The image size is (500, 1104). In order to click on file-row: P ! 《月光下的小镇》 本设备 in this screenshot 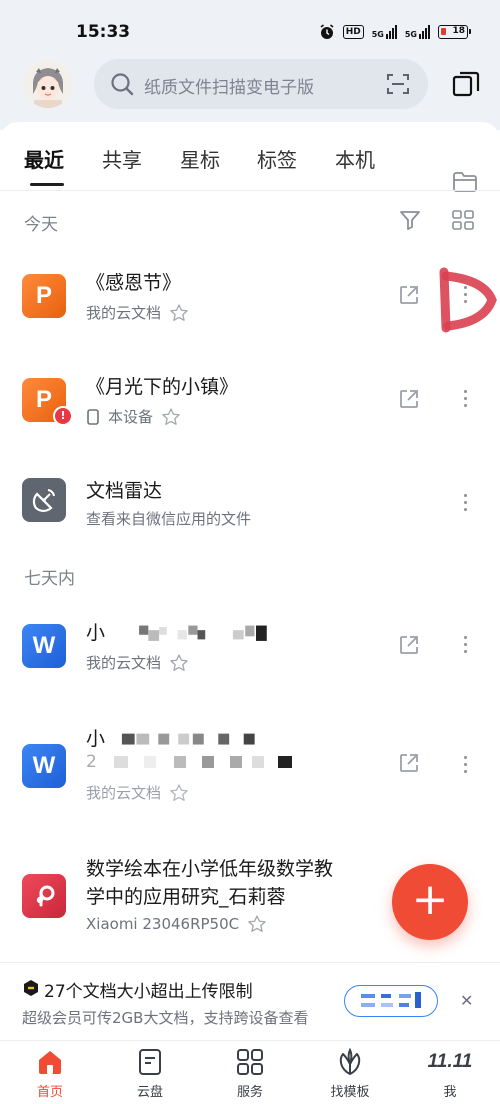, I will do `click(250, 400)`.